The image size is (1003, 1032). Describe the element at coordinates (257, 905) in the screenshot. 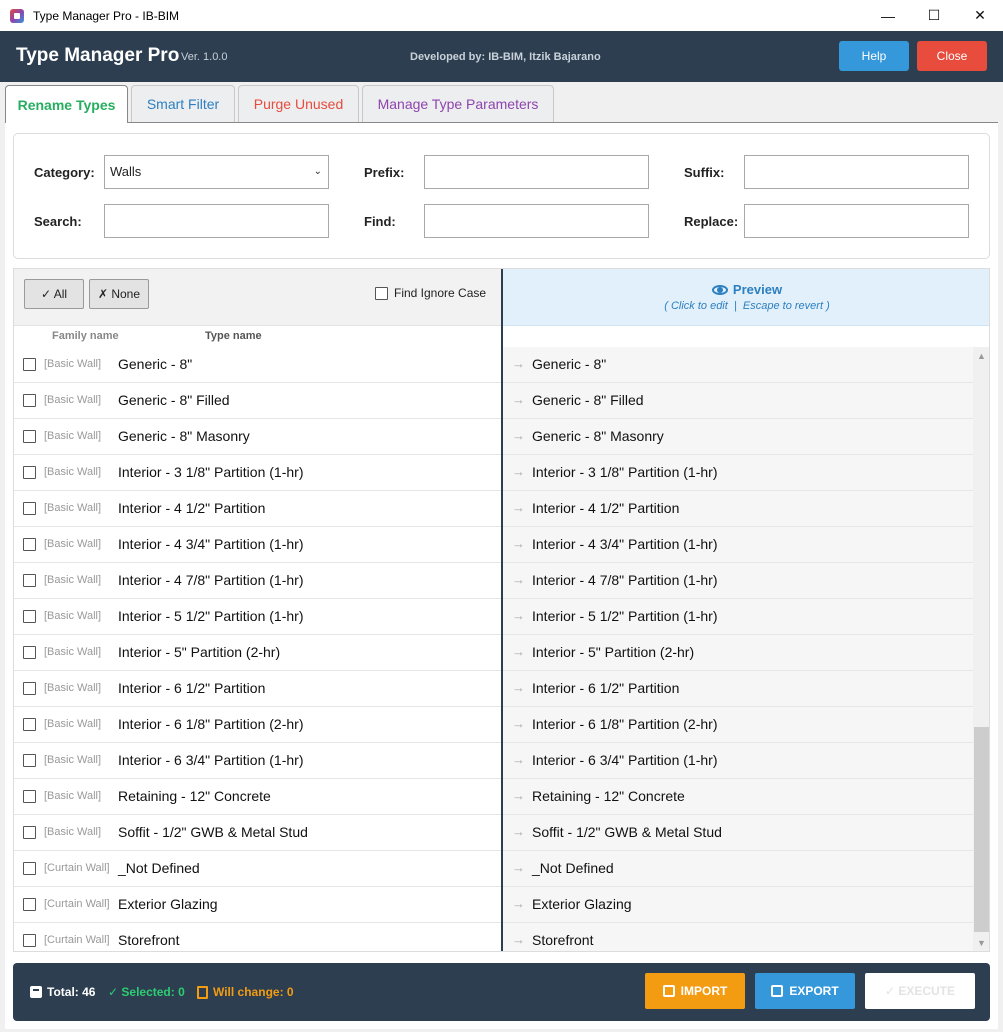

I see `table-row: [Curtain Wall] Exterior Glazing` at that location.